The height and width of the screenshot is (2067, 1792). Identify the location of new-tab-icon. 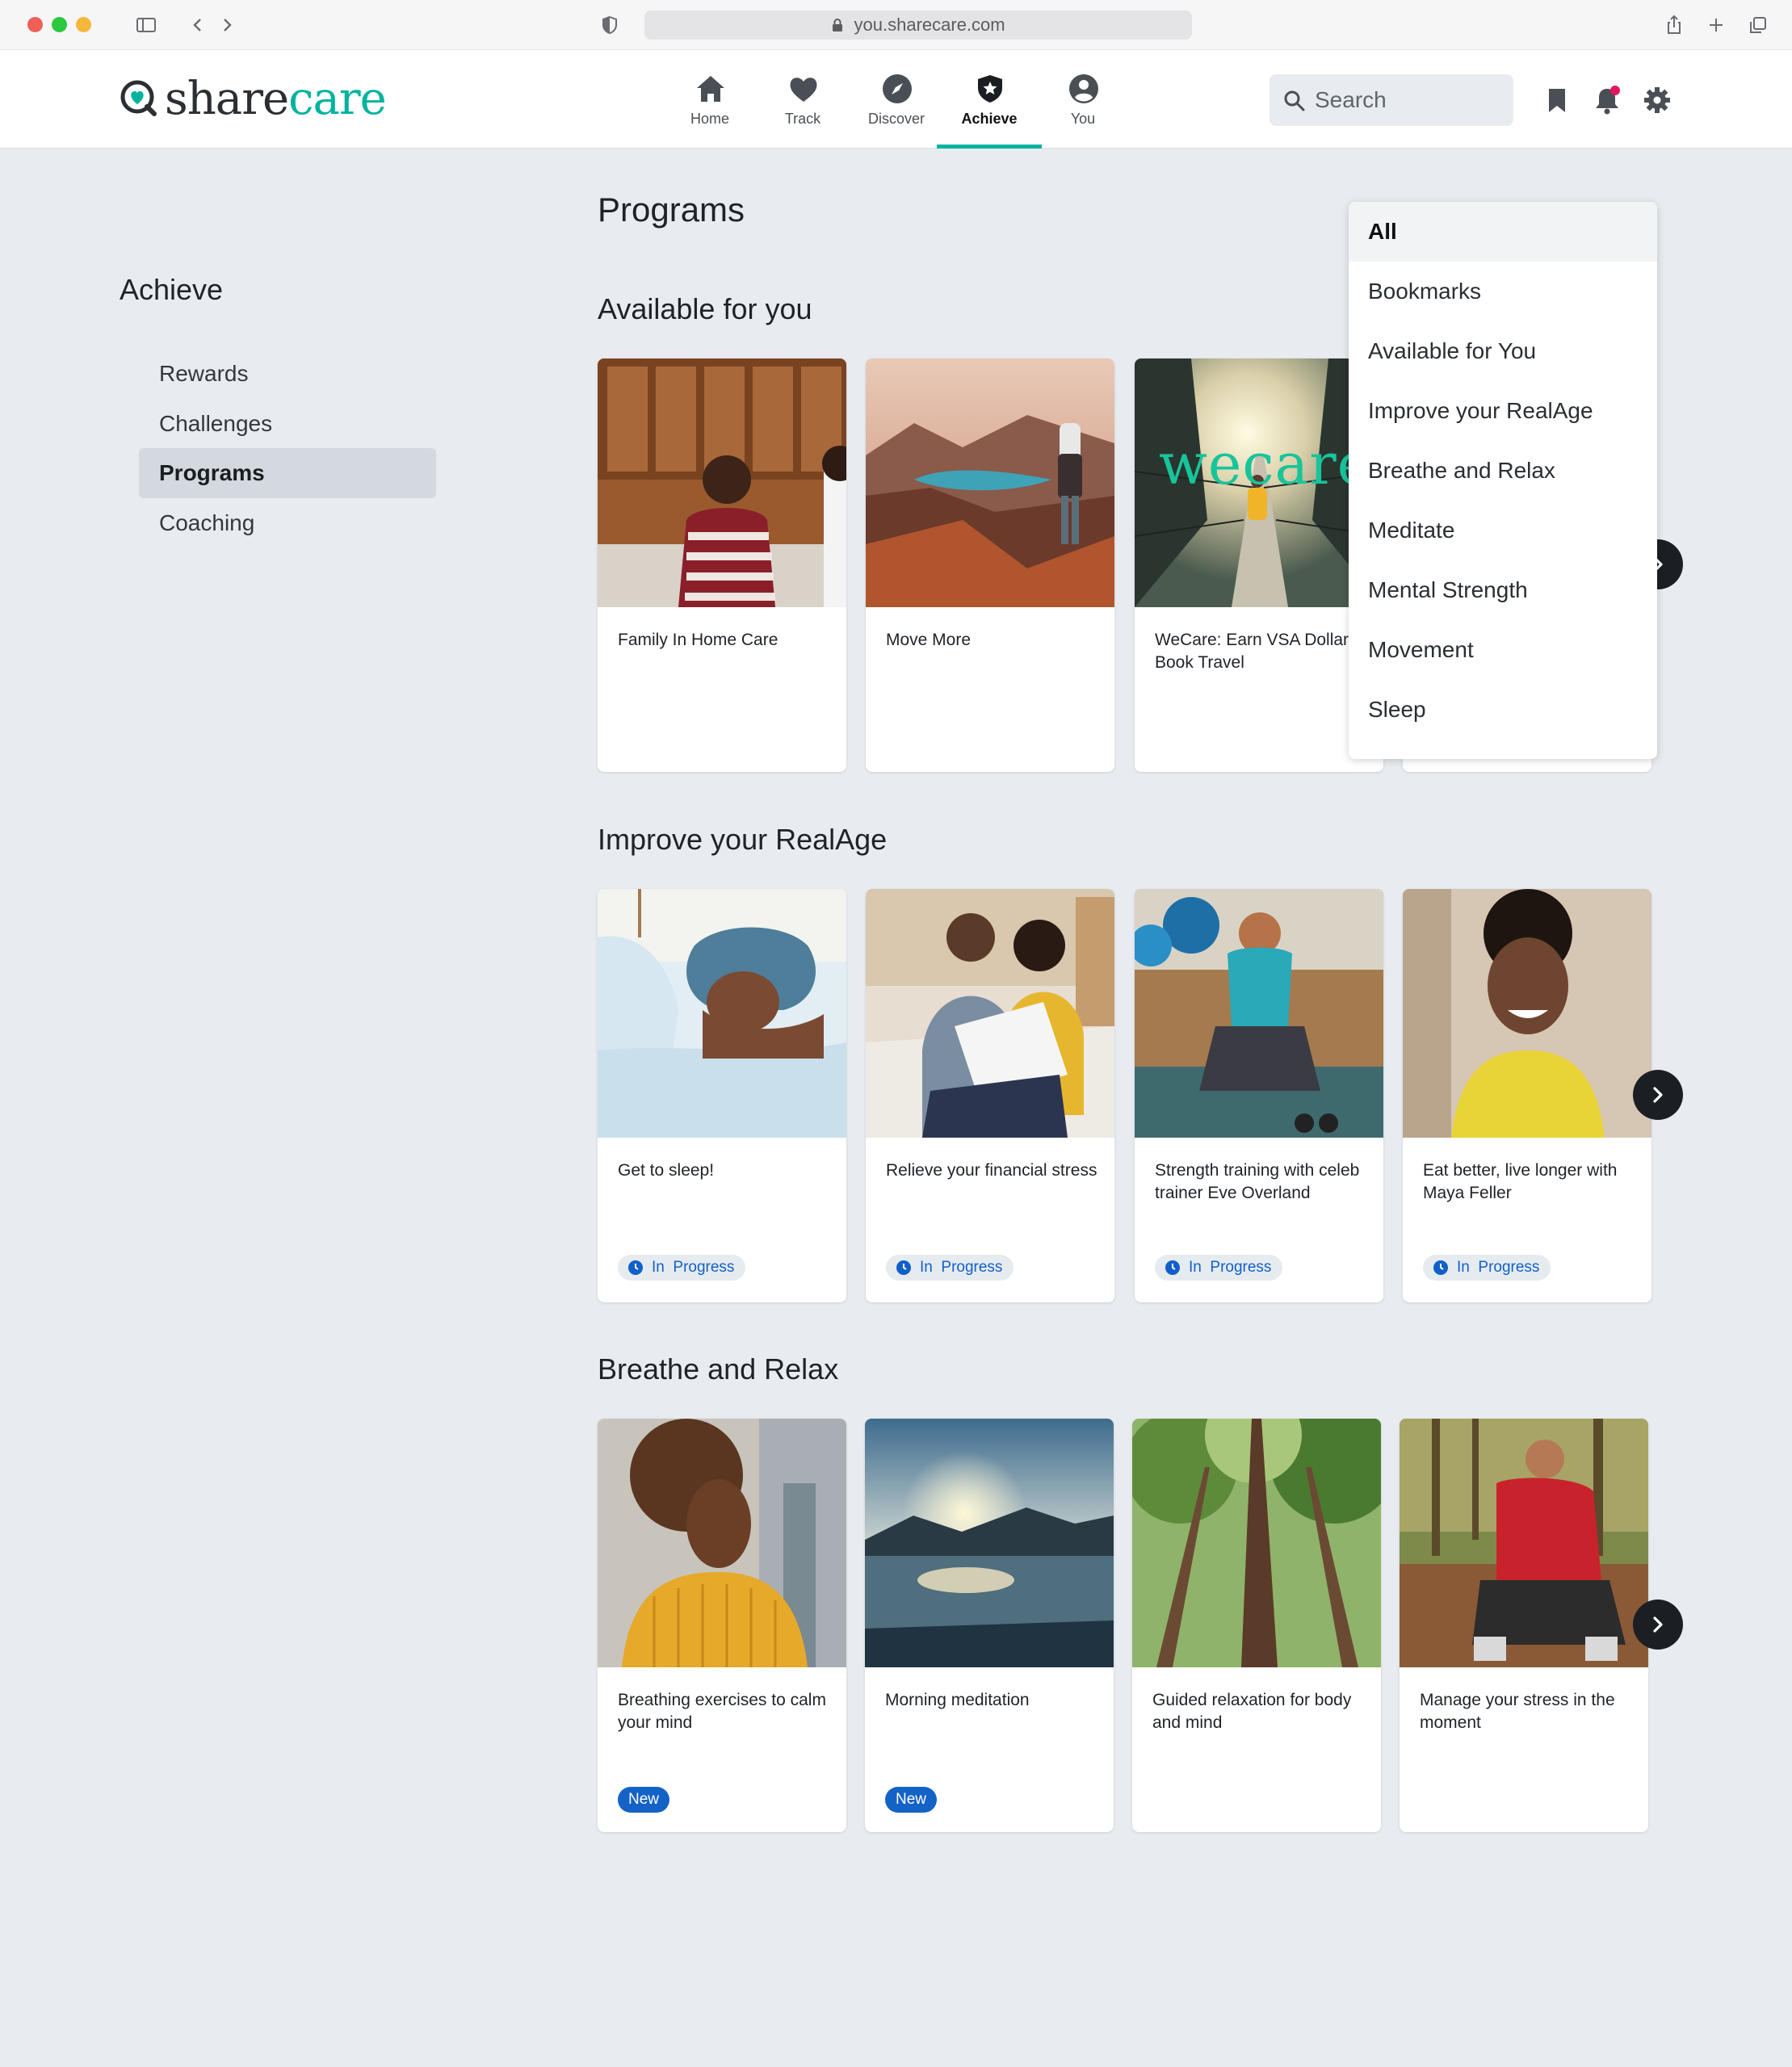
(1716, 25).